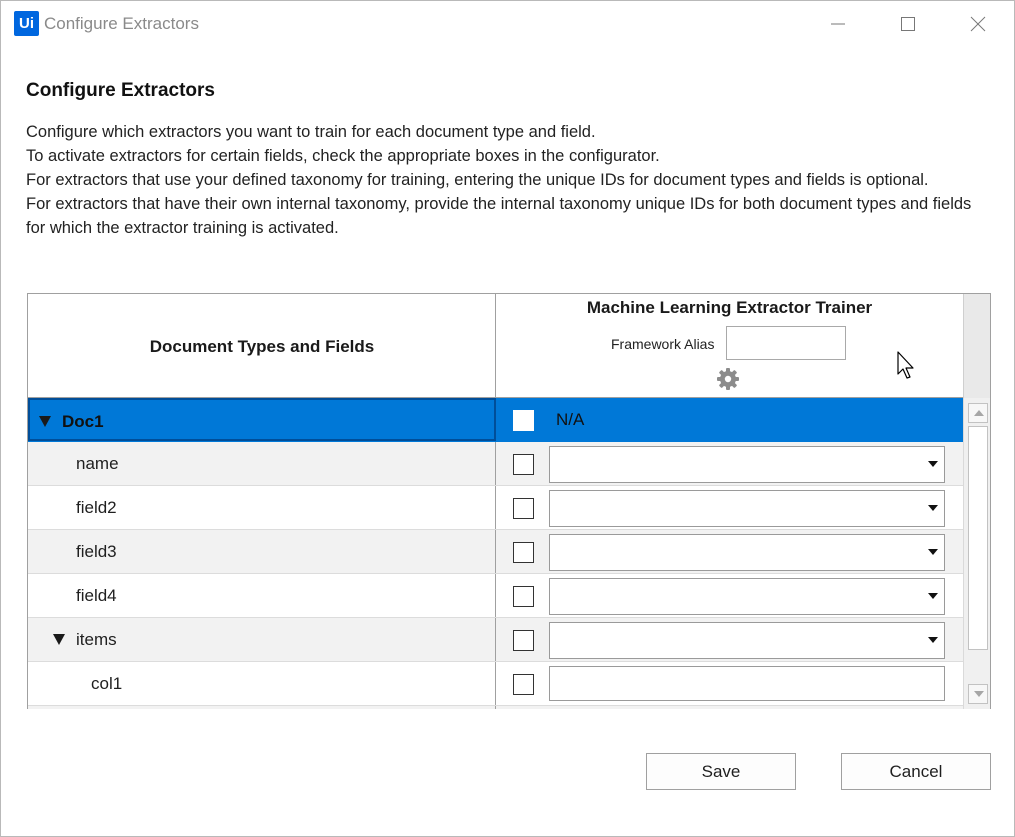 This screenshot has height=837, width=1015. I want to click on scroll-up-button, so click(978, 413).